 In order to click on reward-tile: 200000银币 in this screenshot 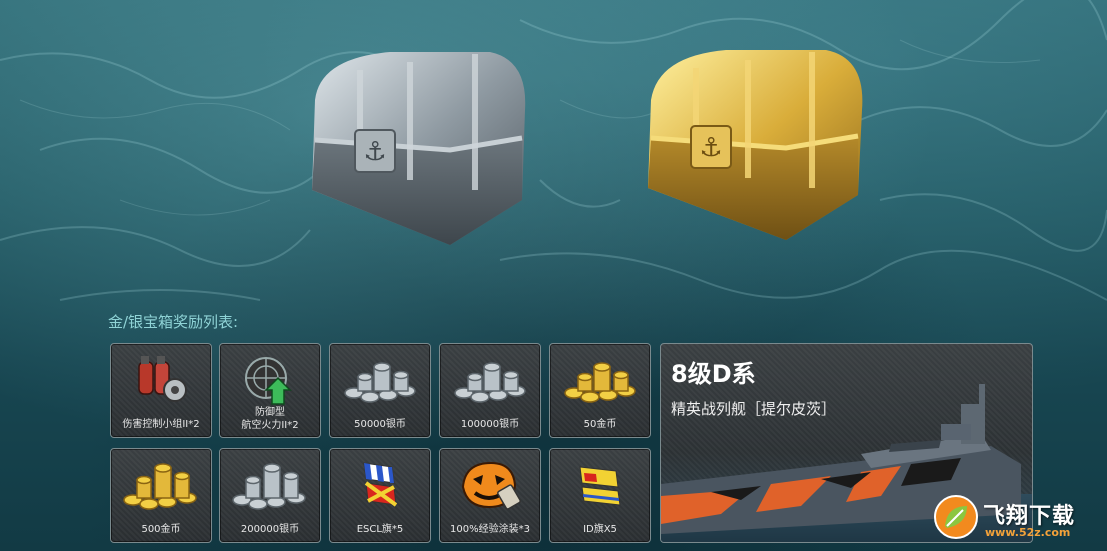, I will do `click(270, 495)`.